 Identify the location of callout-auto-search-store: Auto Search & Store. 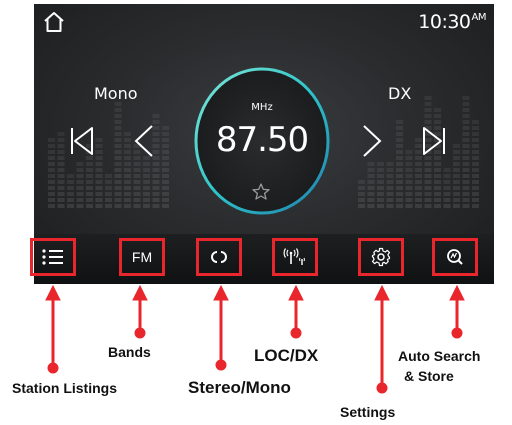
(455, 366).